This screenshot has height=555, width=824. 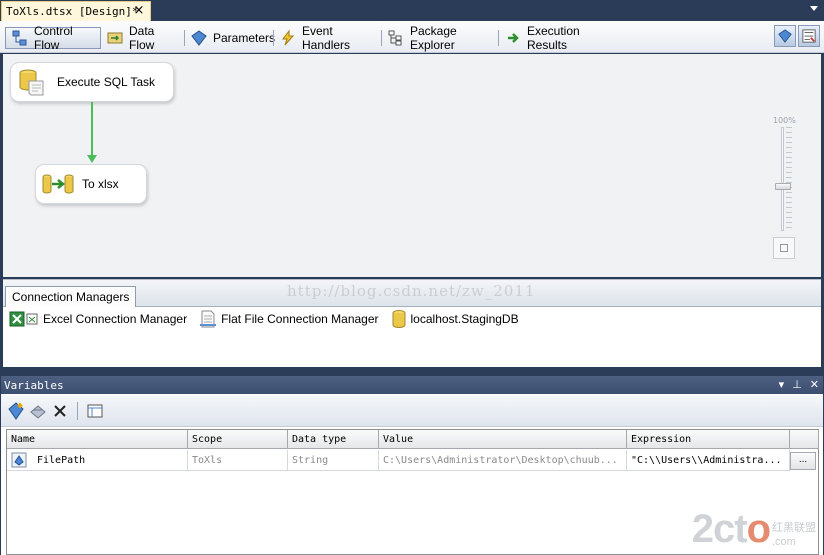 I want to click on zoom-slider-thumb, so click(x=783, y=186).